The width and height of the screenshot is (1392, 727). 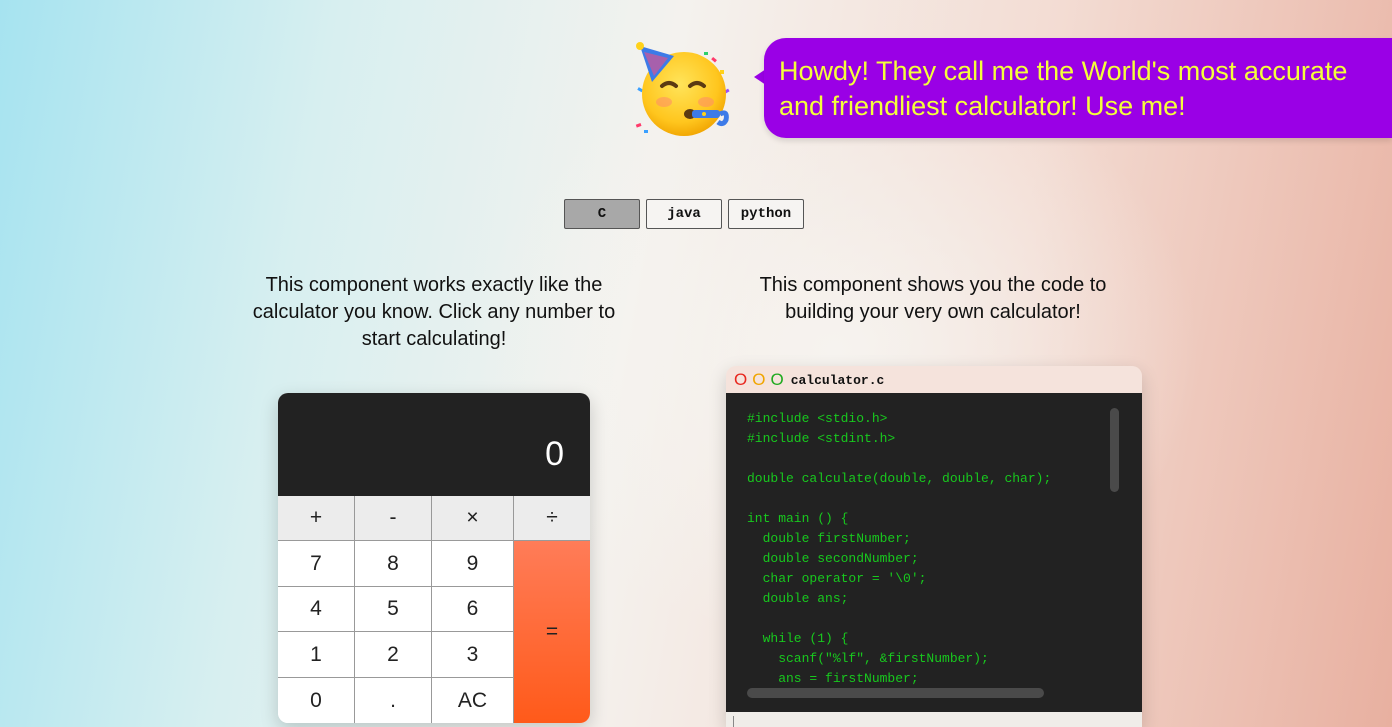 I want to click on equals-button: =, so click(x=552, y=632).